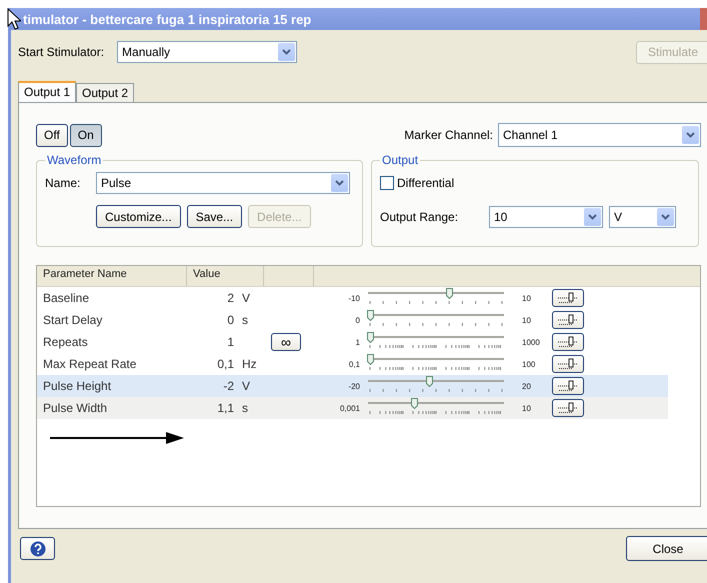 The height and width of the screenshot is (583, 707). Describe the element at coordinates (425, 183) in the screenshot. I see `differential-label: Differential` at that location.